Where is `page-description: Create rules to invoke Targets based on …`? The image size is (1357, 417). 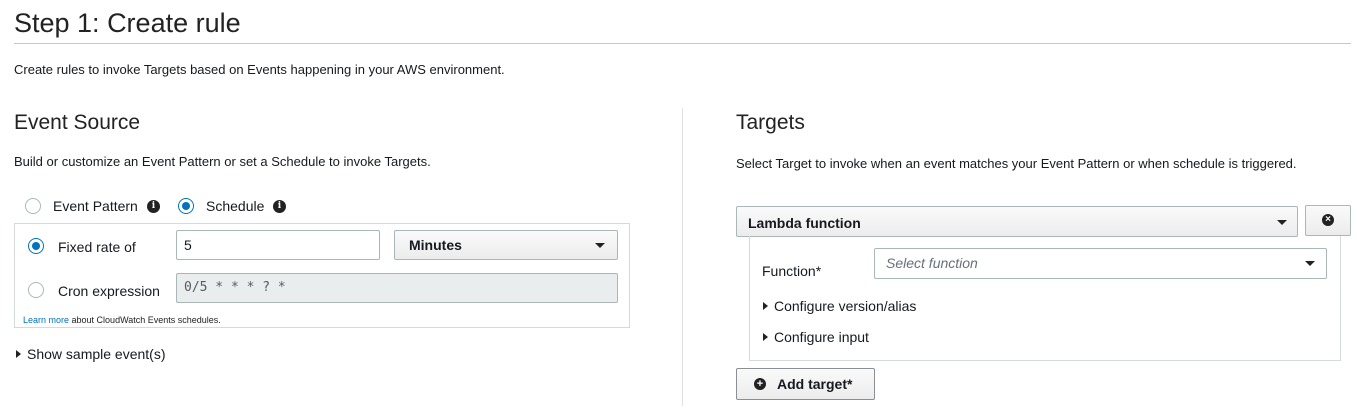
page-description: Create rules to invoke Targets based on … is located at coordinates (259, 69).